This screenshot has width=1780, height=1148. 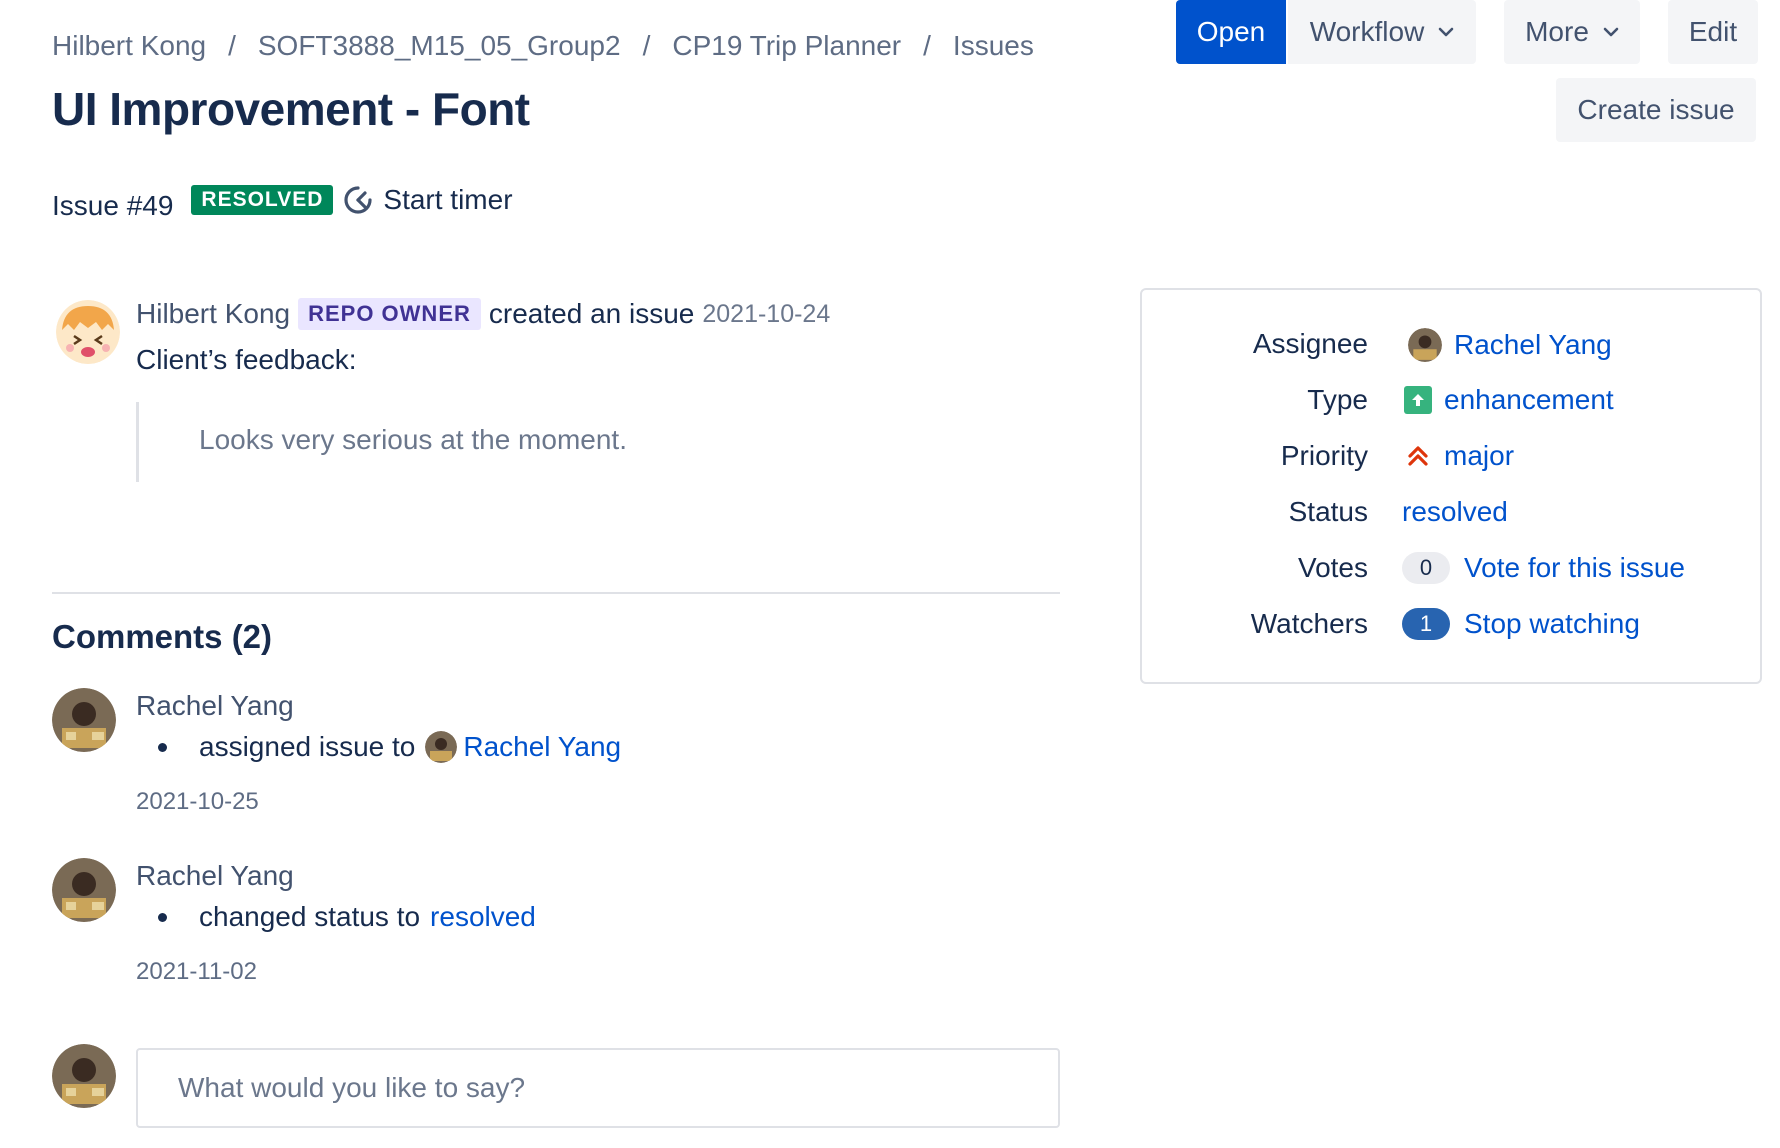 What do you see at coordinates (196, 971) in the screenshot?
I see `comment-date: 2021-11-02` at bounding box center [196, 971].